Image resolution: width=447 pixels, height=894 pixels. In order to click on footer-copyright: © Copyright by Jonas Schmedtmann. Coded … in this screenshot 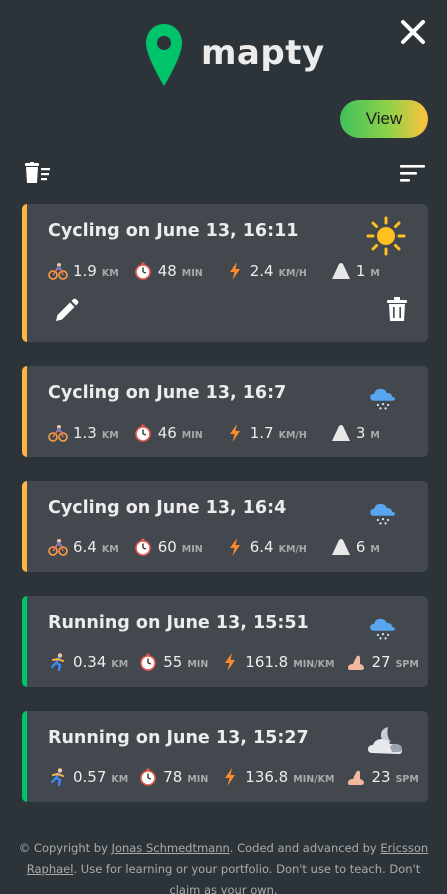, I will do `click(223, 867)`.